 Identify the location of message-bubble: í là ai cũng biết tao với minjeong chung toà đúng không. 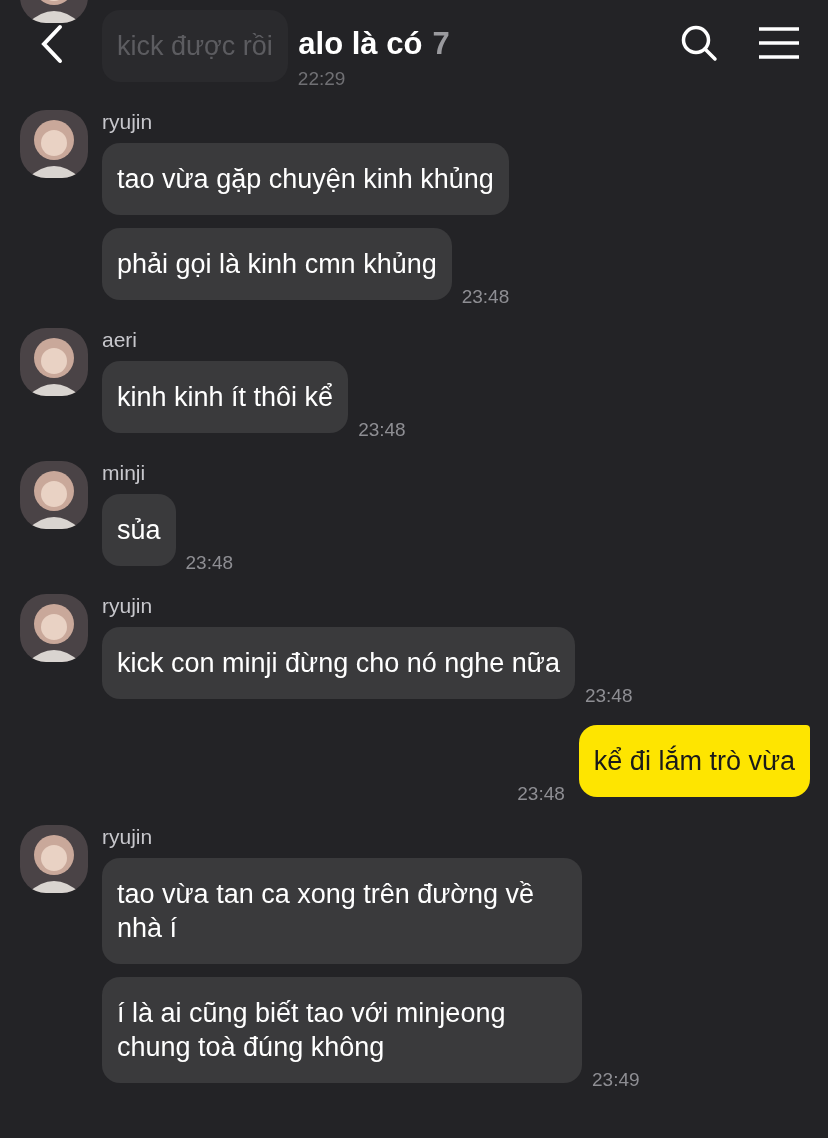
(342, 1030).